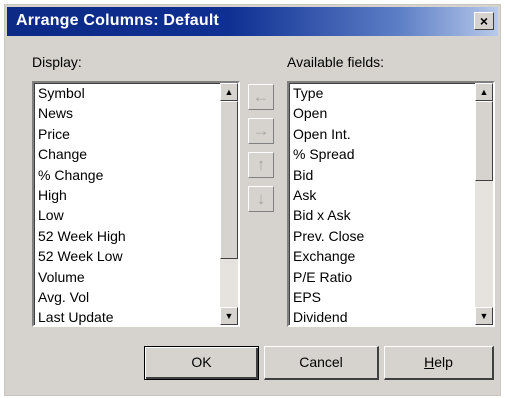  Describe the element at coordinates (82, 93) in the screenshot. I see `display-list-item: Symbol` at that location.